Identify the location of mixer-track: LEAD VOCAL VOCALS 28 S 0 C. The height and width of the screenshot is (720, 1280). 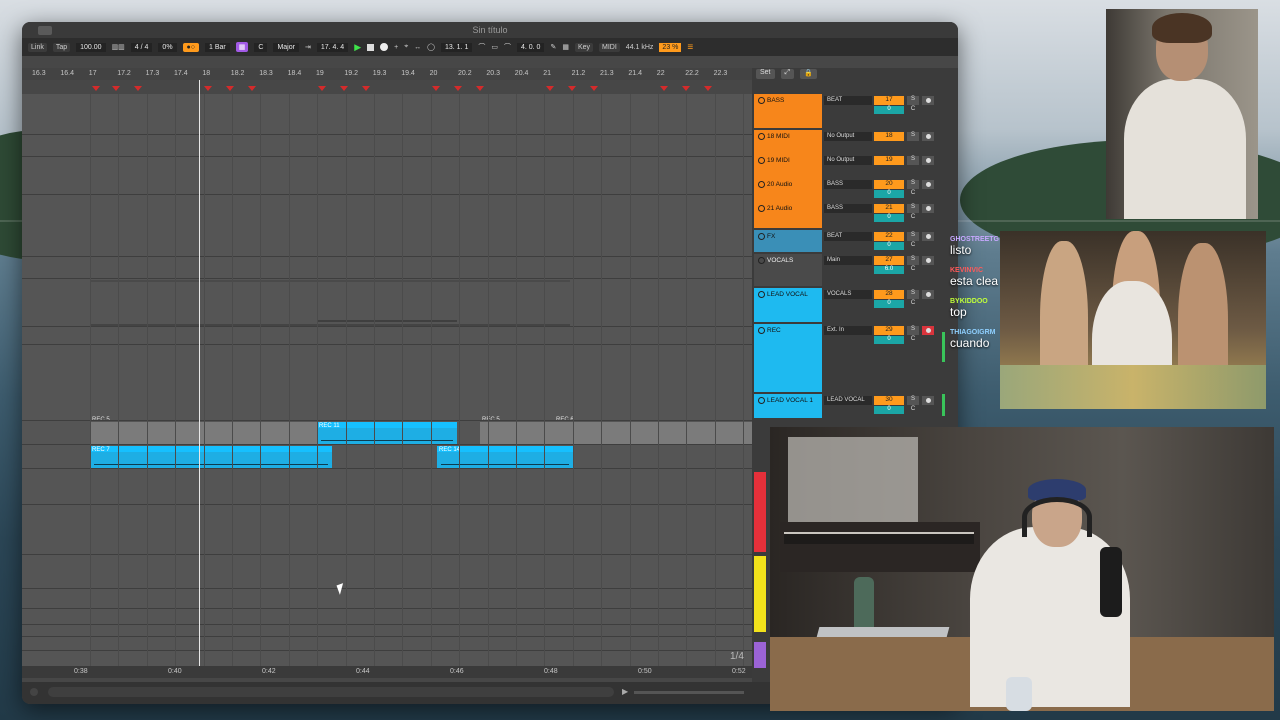
(855, 305).